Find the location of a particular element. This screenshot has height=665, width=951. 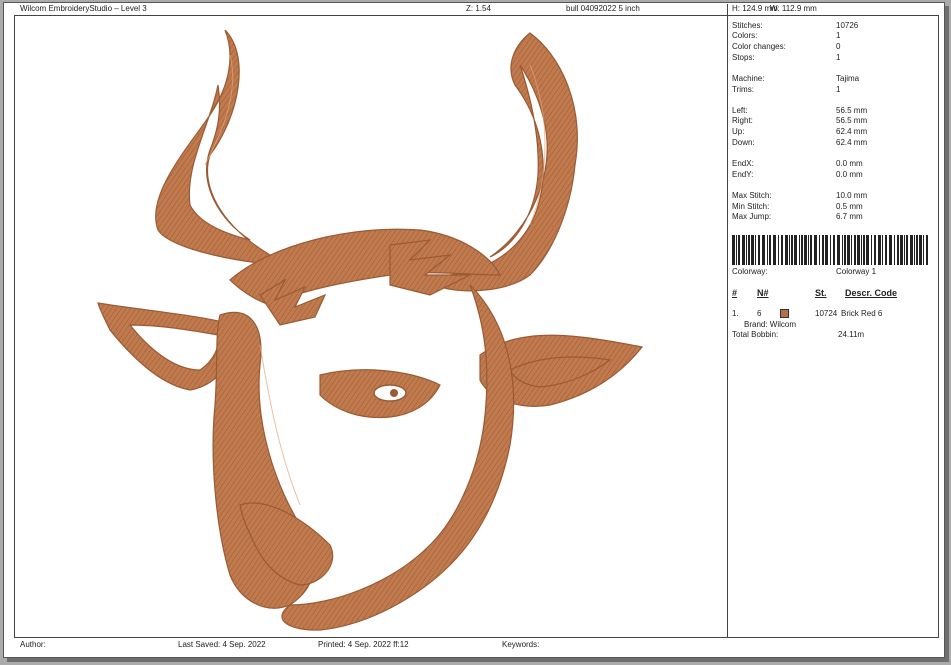

stat-label: Up: is located at coordinates (738, 131).